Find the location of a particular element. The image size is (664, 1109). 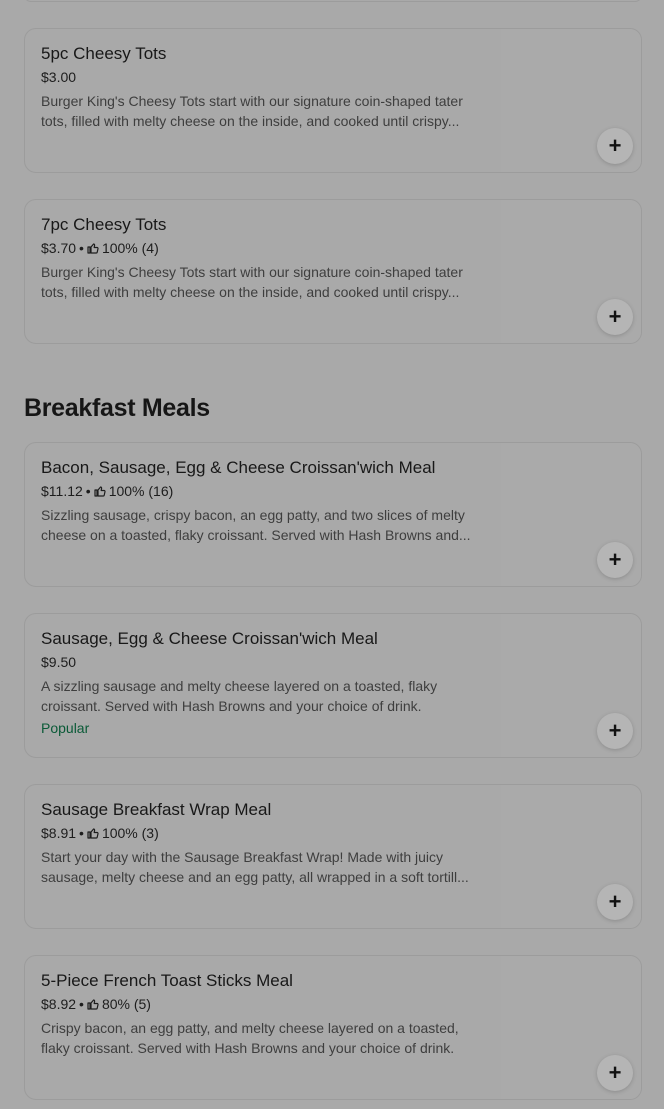

previous-item-card is located at coordinates (333, 1).